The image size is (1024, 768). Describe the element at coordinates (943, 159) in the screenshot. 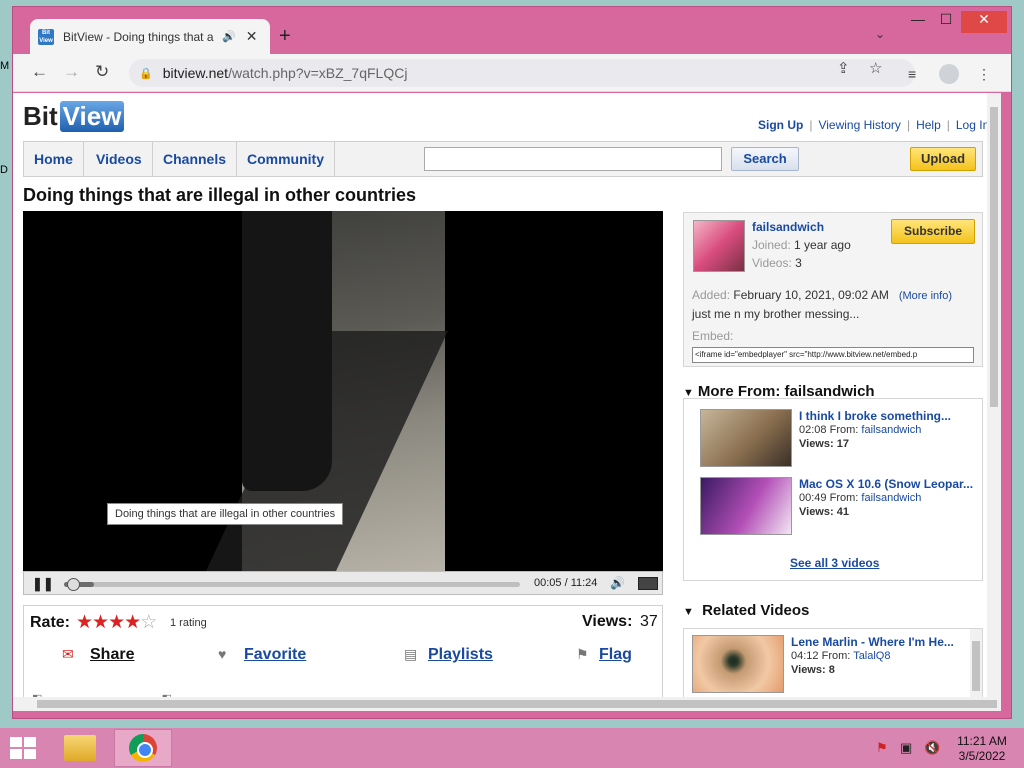

I see `upload-button: Upload` at that location.